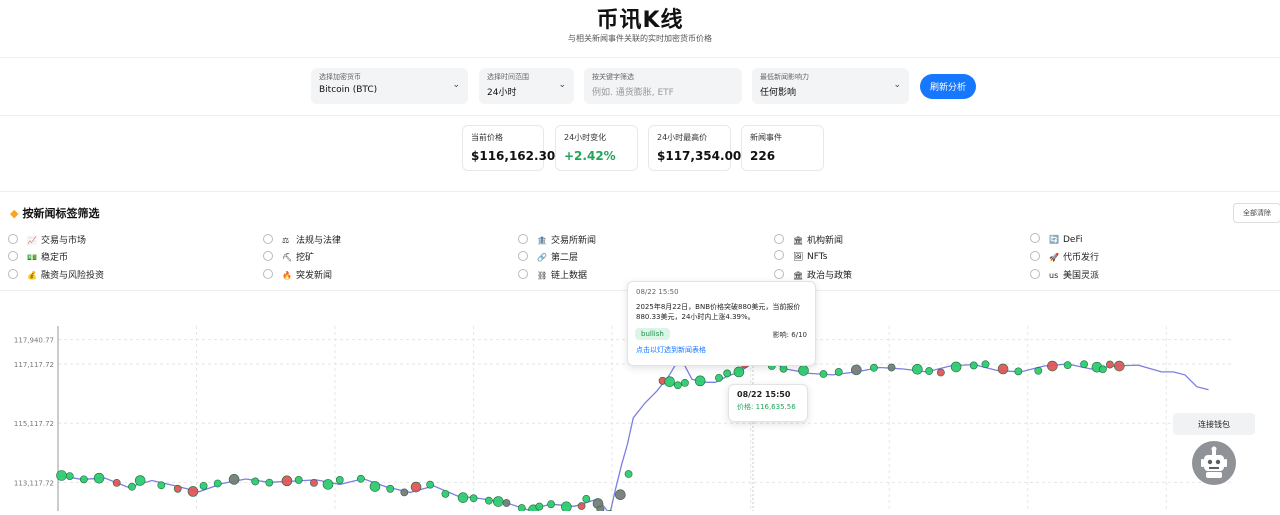 The width and height of the screenshot is (1280, 515). I want to click on tag-option: 🏦 交易所新闻, so click(557, 239).